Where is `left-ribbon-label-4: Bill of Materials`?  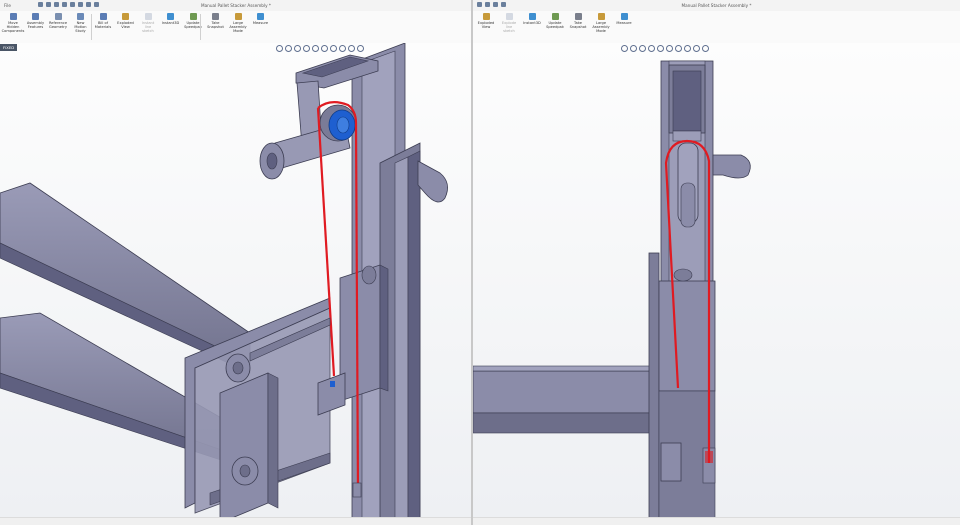
left-ribbon-label-4: Bill of Materials is located at coordinates (103, 25).